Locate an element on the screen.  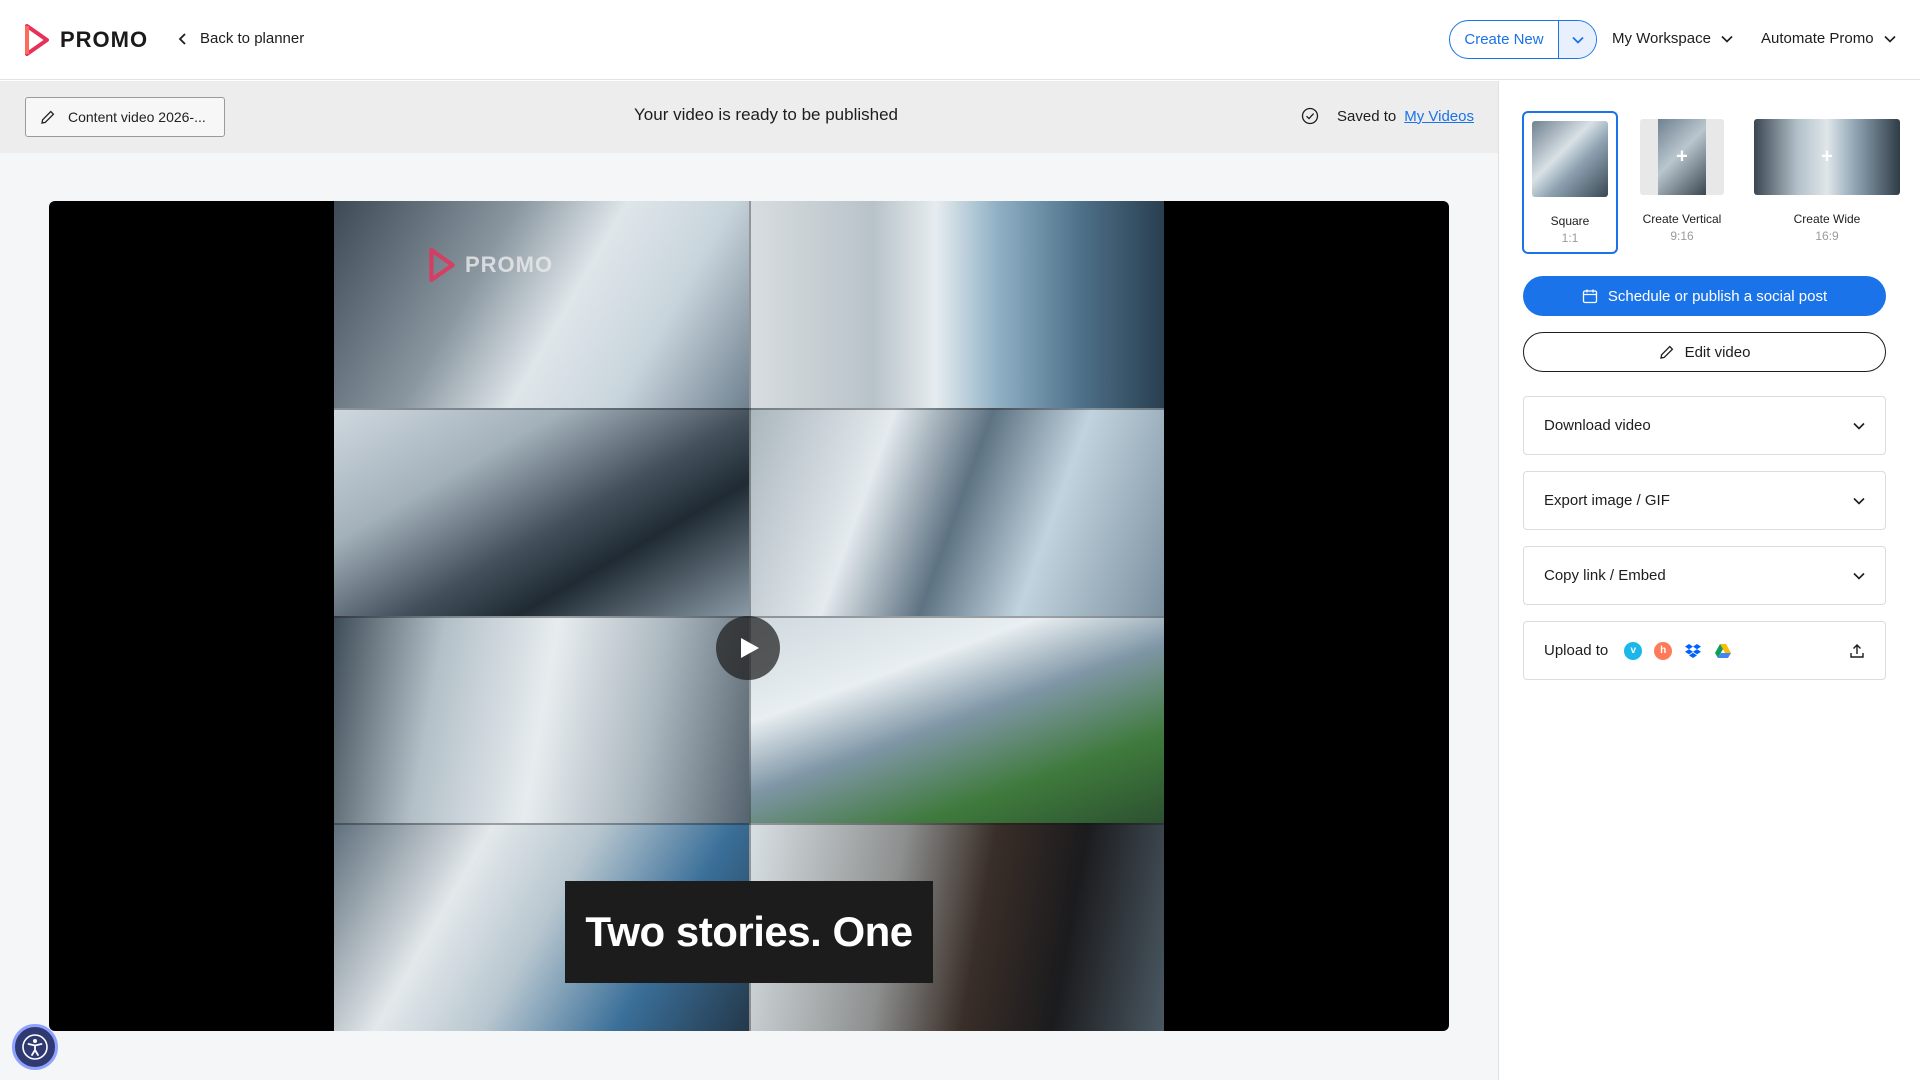
square-thumbnail is located at coordinates (1570, 159).